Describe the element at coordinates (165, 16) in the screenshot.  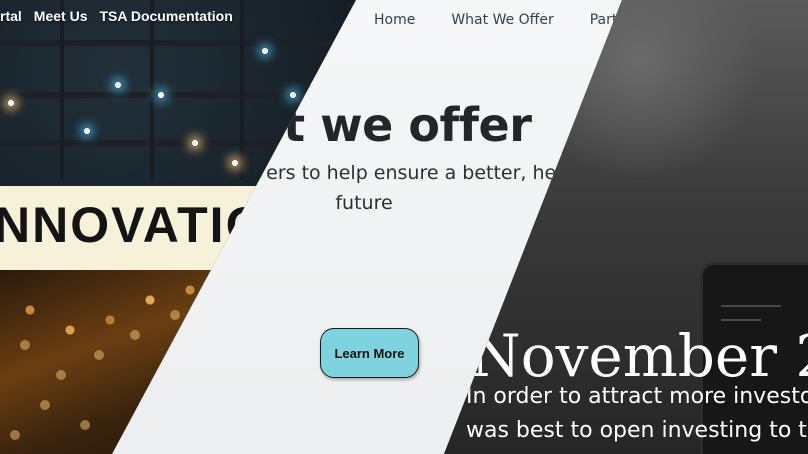
I see `nav-link-tsa-documentation: TSA Documentation` at that location.